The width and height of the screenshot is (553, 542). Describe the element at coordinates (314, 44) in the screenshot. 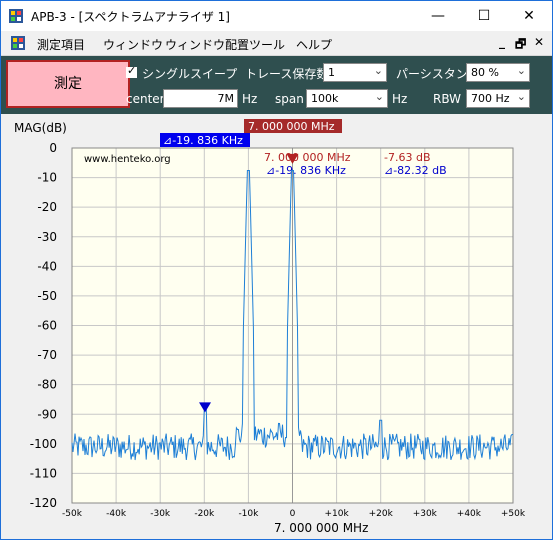

I see `menu-help: ヘルプ` at that location.